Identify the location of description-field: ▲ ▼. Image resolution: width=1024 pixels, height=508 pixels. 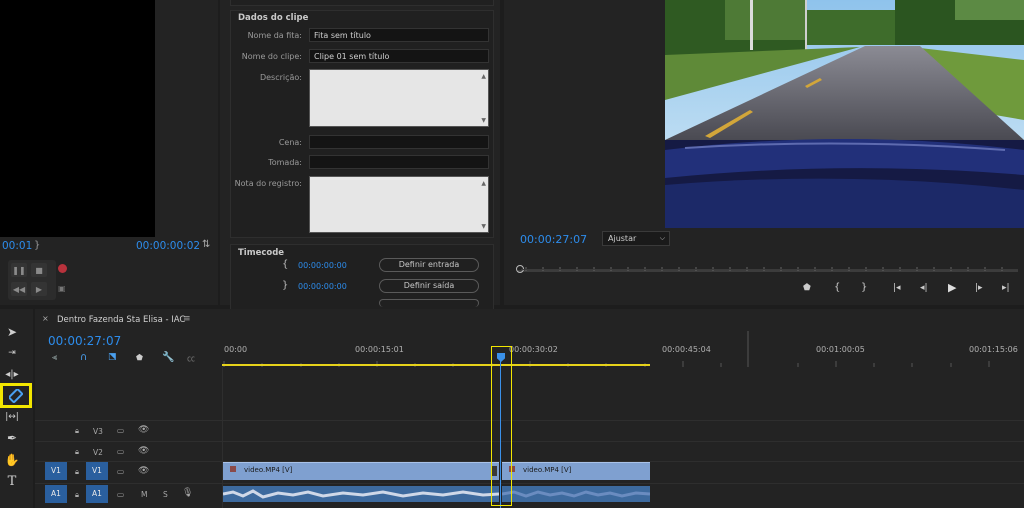
(399, 98).